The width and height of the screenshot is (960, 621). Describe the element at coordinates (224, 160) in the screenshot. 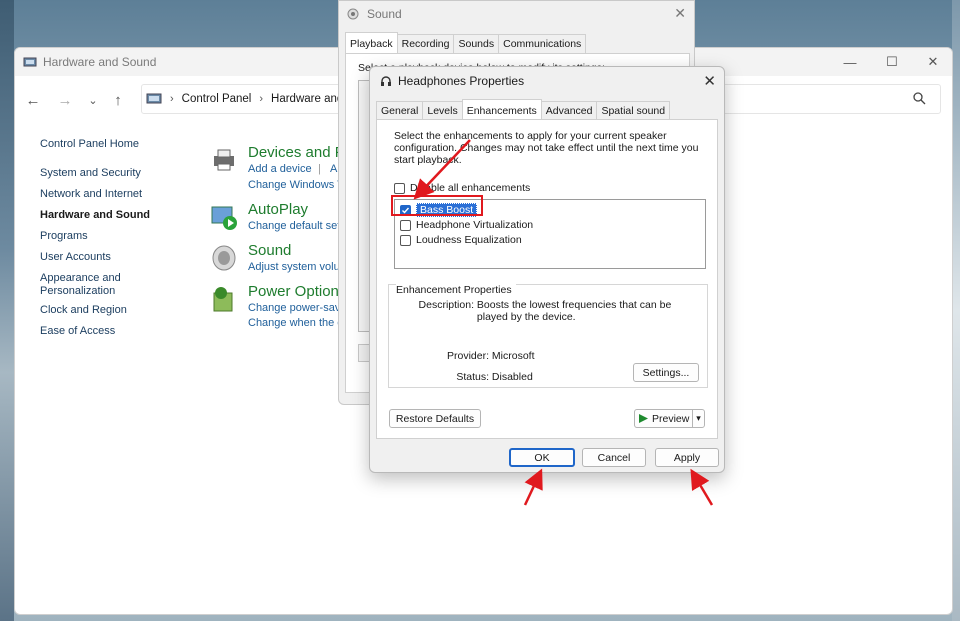

I see `printer-icon` at that location.